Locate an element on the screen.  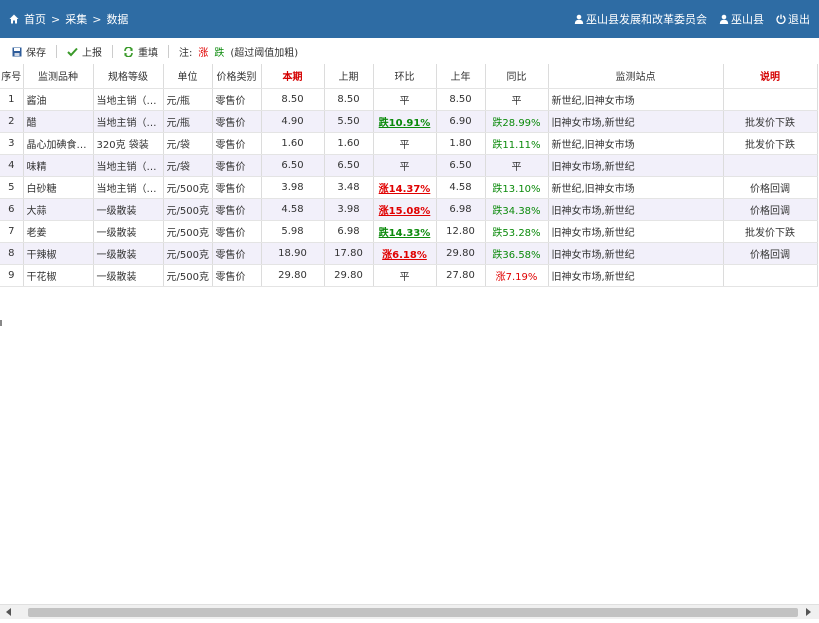
col-header-item: 监测品种 is located at coordinates (58, 76).